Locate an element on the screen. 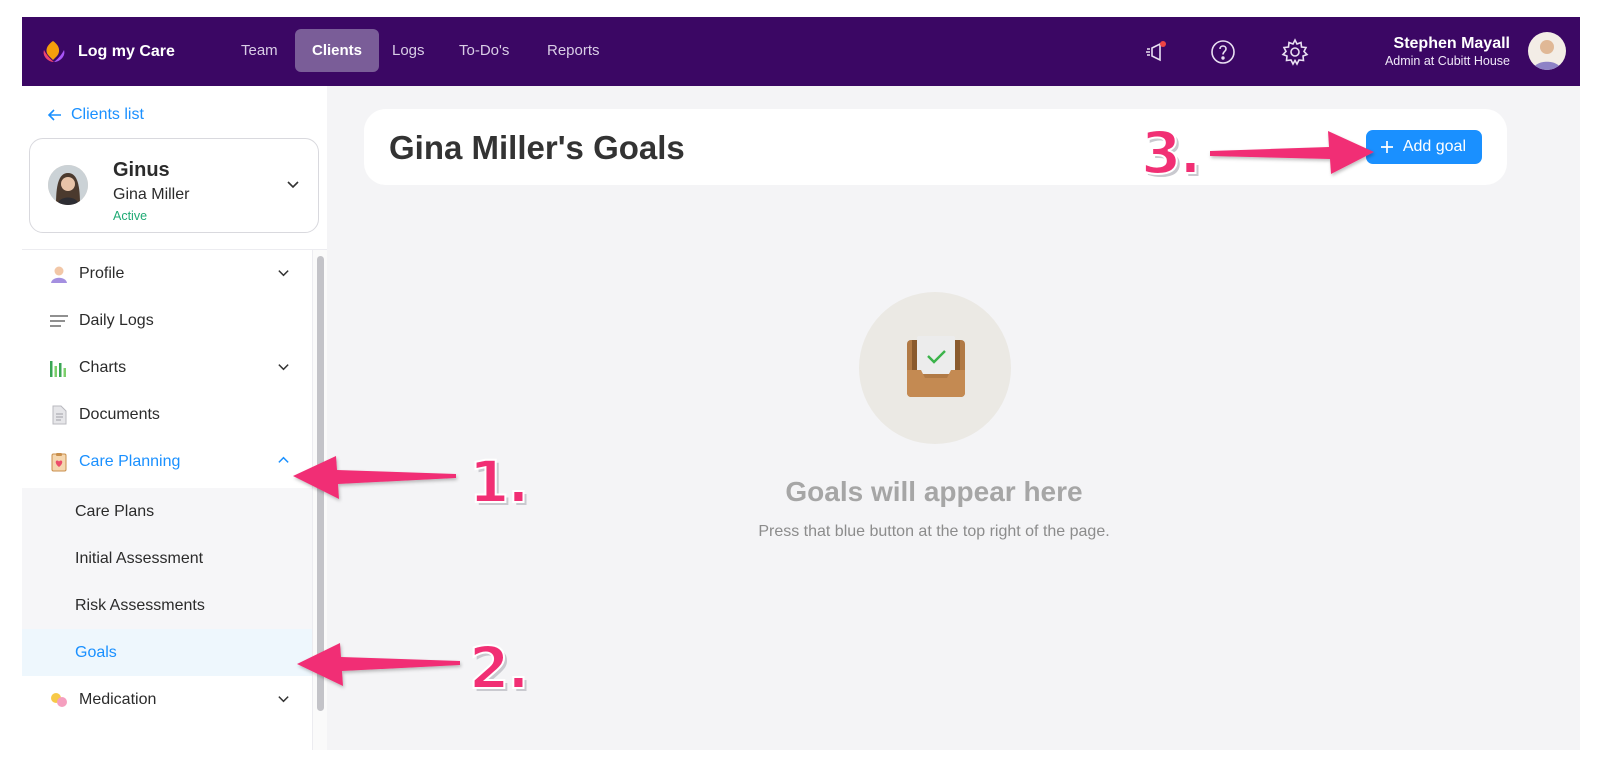 The height and width of the screenshot is (767, 1600). nav-logs: Logs is located at coordinates (408, 50).